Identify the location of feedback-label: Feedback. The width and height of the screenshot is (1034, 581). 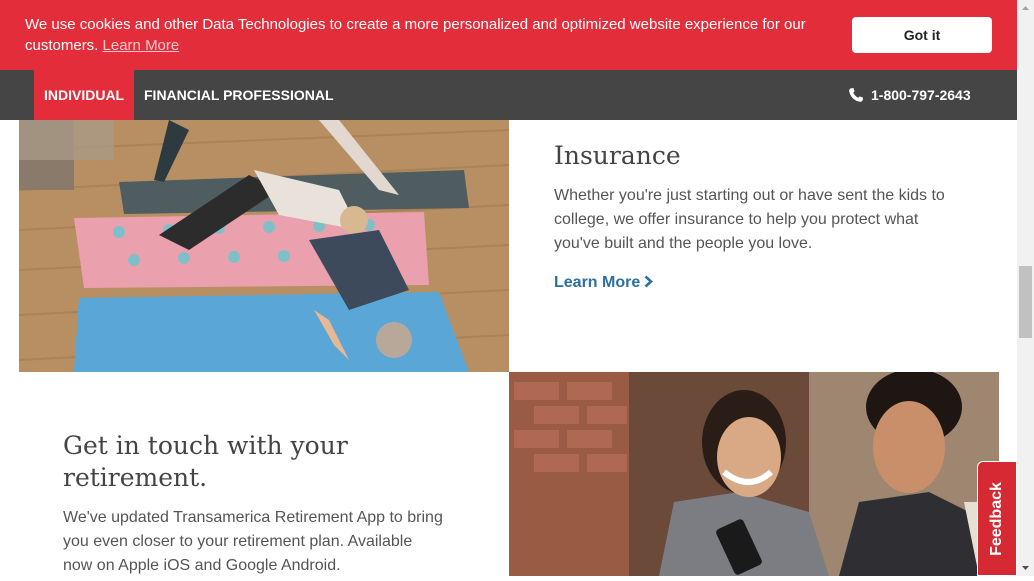
(996, 518).